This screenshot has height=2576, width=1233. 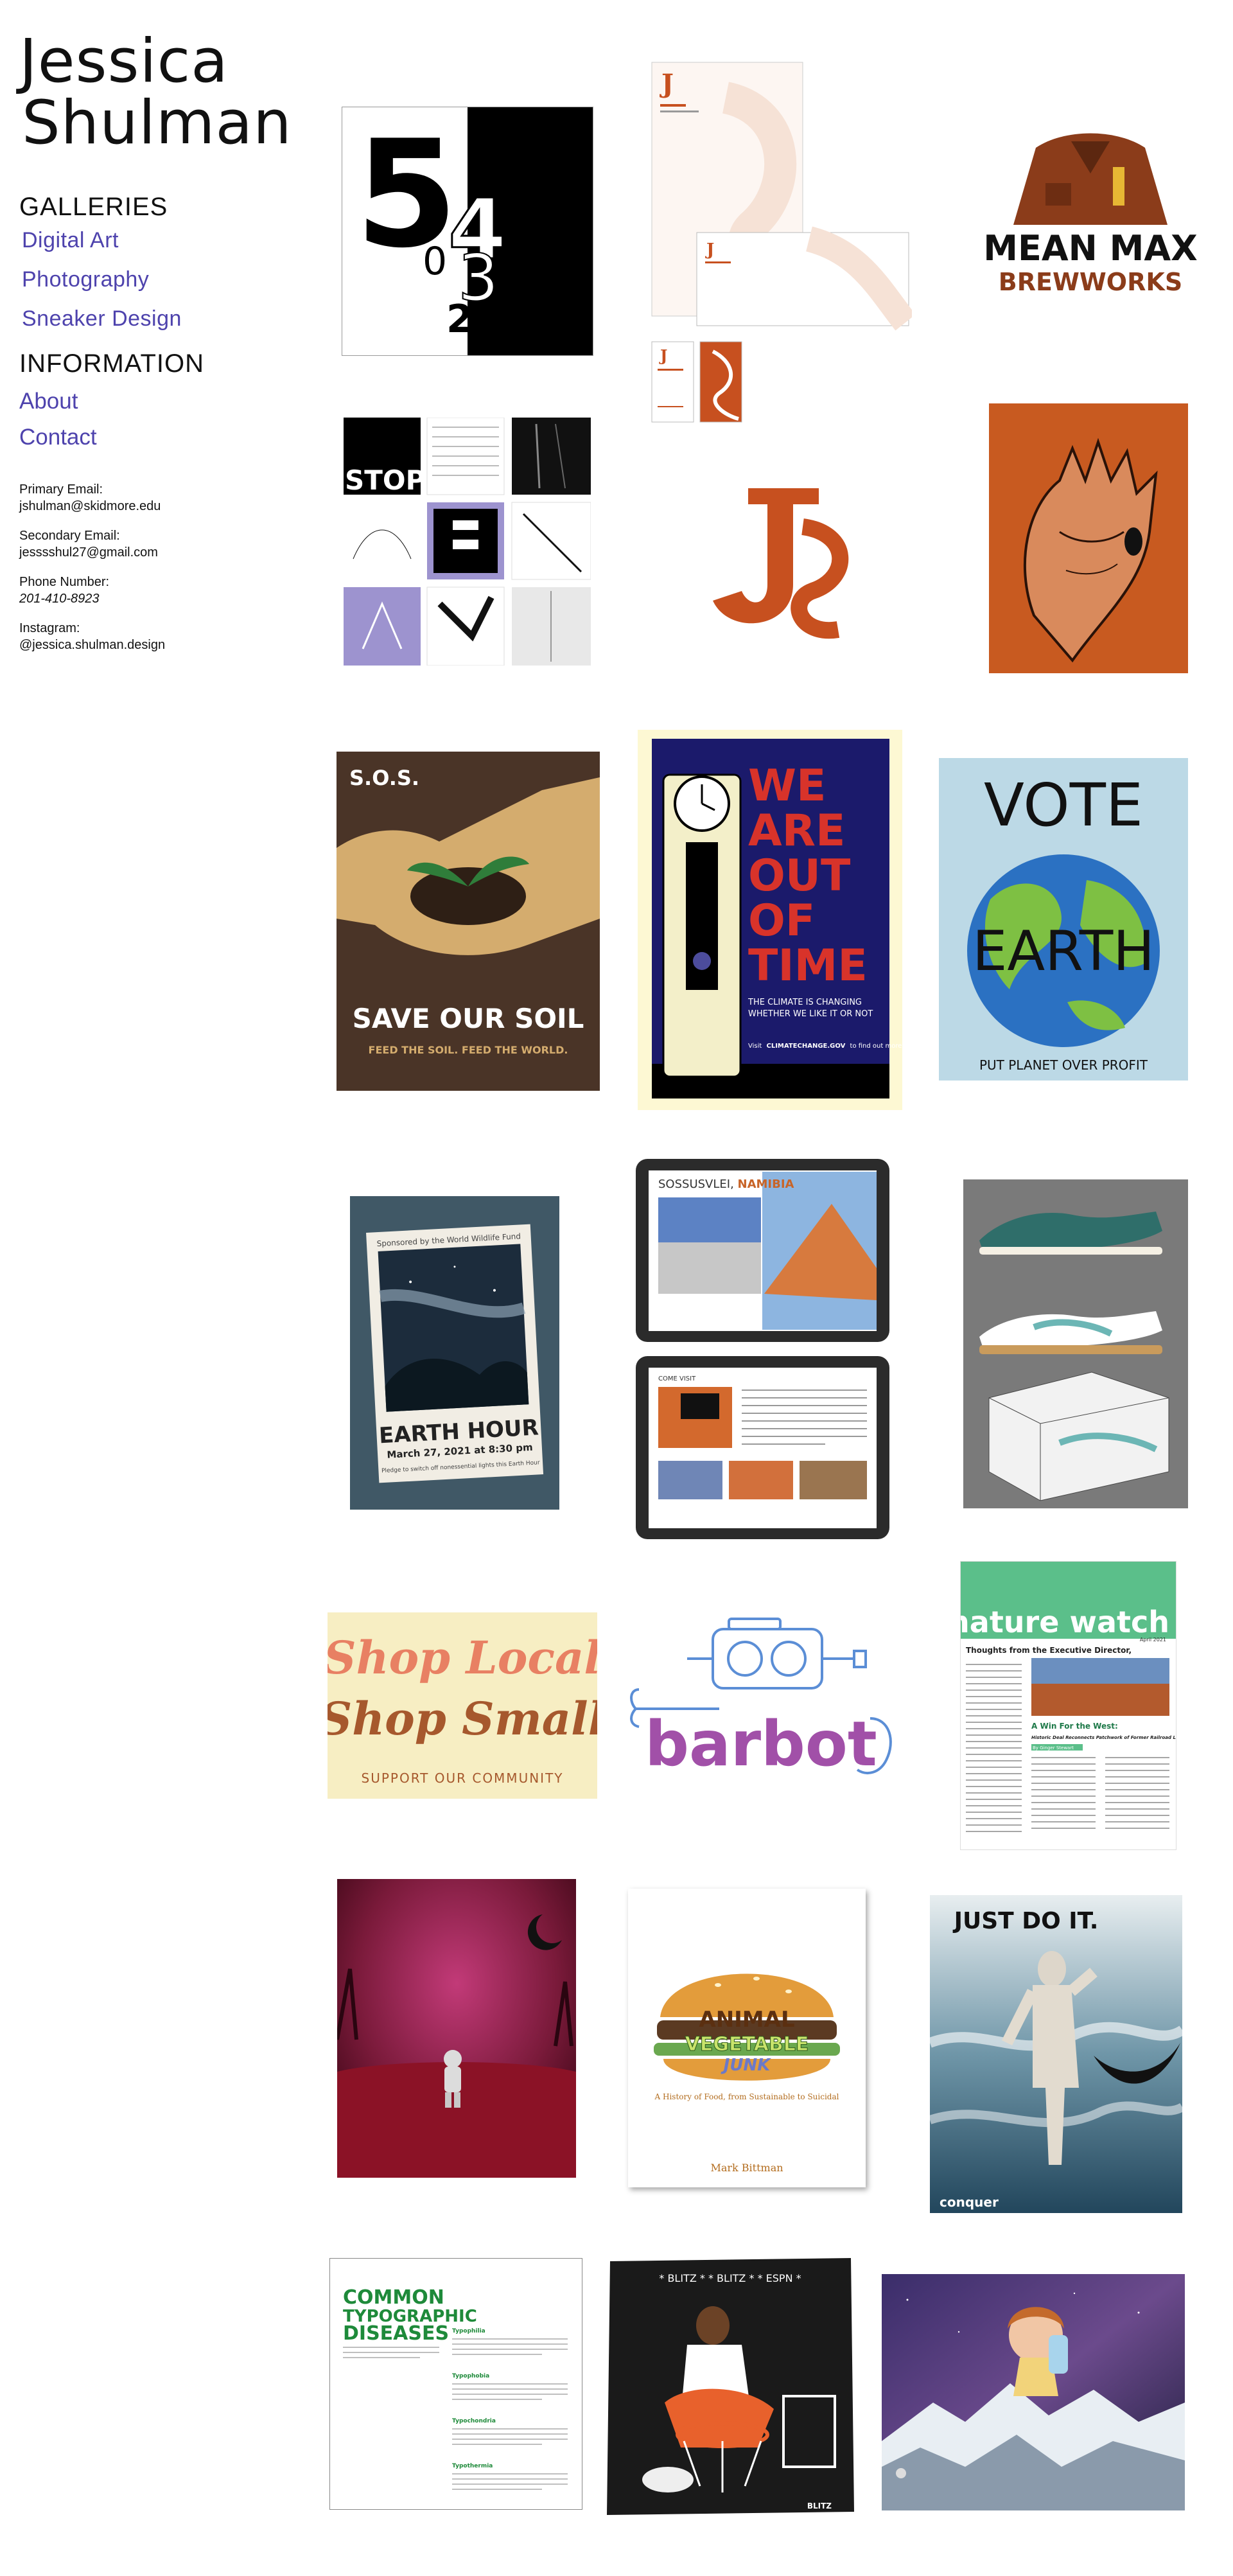 I want to click on nav-photography: Photography, so click(x=155, y=279).